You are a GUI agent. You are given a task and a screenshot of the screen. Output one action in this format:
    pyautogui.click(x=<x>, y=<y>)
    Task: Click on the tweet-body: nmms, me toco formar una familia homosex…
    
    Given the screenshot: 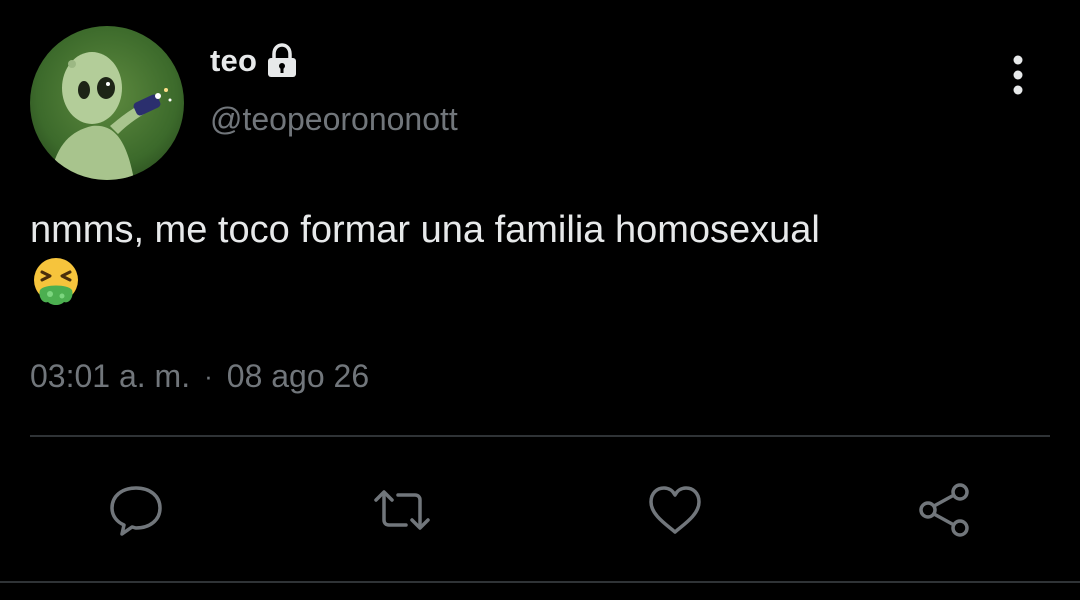 What is the action you would take?
    pyautogui.click(x=425, y=230)
    